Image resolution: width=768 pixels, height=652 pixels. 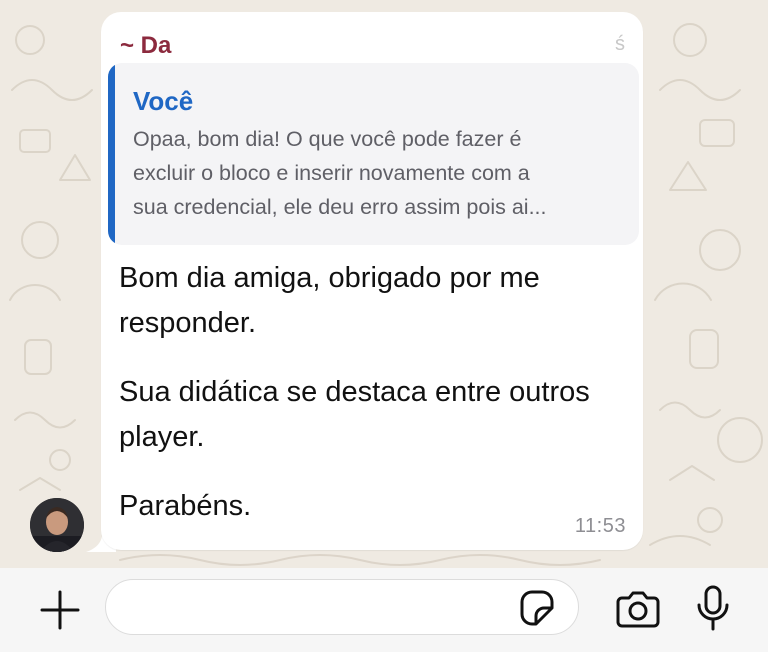 I want to click on quote-author: Você, so click(x=163, y=101).